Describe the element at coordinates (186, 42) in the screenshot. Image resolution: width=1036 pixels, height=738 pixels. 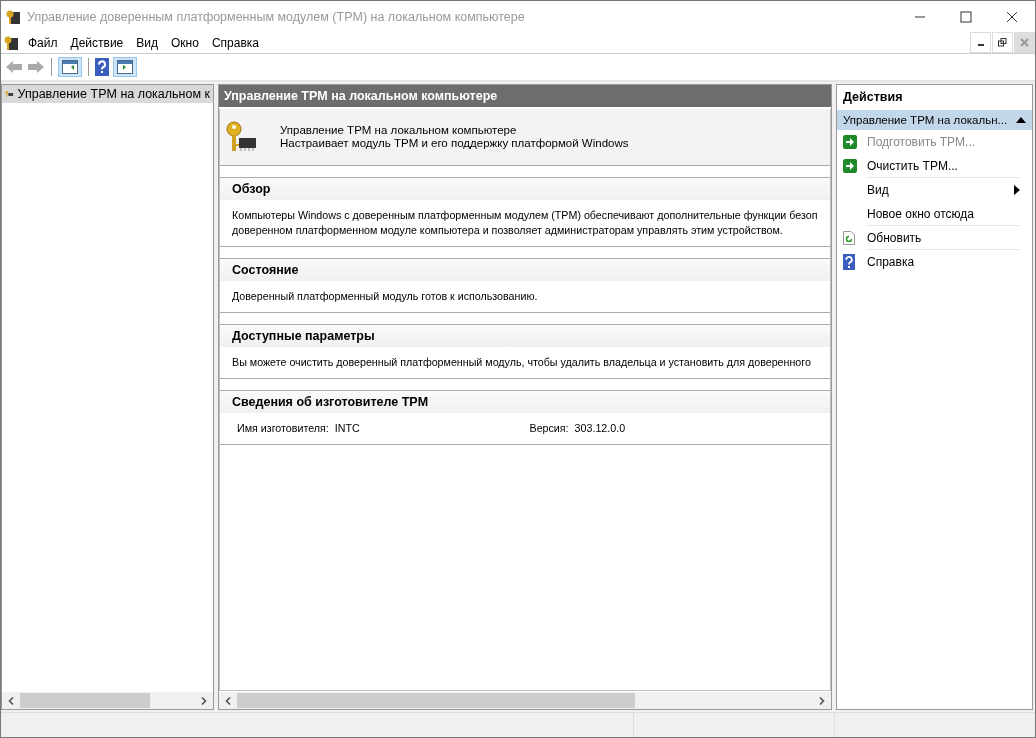
I see `menu-item: Окно` at that location.